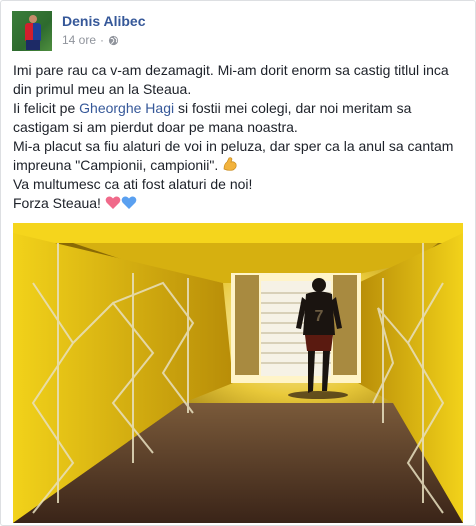 The height and width of the screenshot is (526, 476). Describe the element at coordinates (102, 89) in the screenshot. I see `post-line: din primul meu an la Steaua.` at that location.